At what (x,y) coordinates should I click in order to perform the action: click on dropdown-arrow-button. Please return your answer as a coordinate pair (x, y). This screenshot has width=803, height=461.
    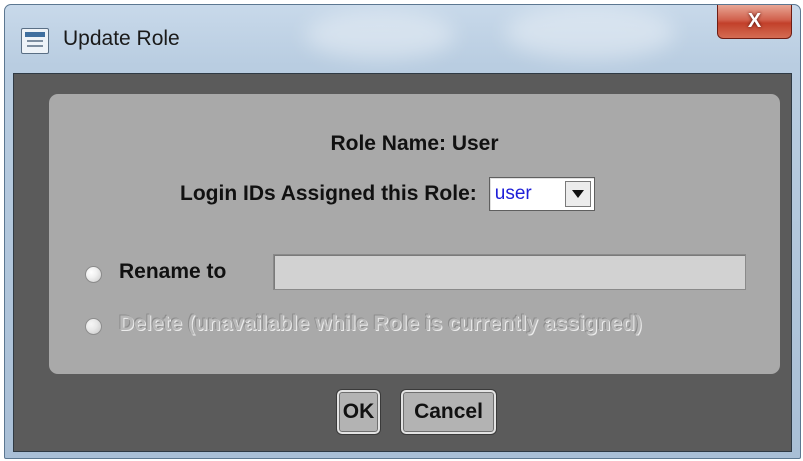
    Looking at the image, I should click on (577, 194).